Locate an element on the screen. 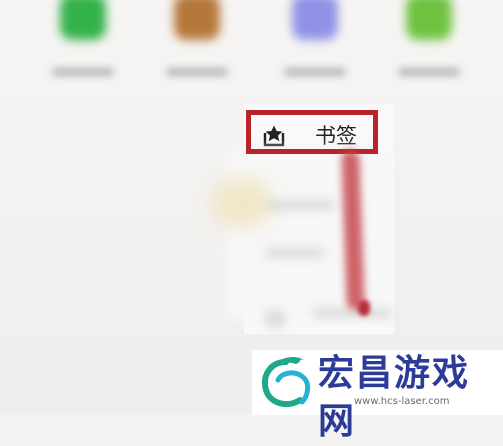 The width and height of the screenshot is (503, 446). watermark-logo-icon is located at coordinates (286, 382).